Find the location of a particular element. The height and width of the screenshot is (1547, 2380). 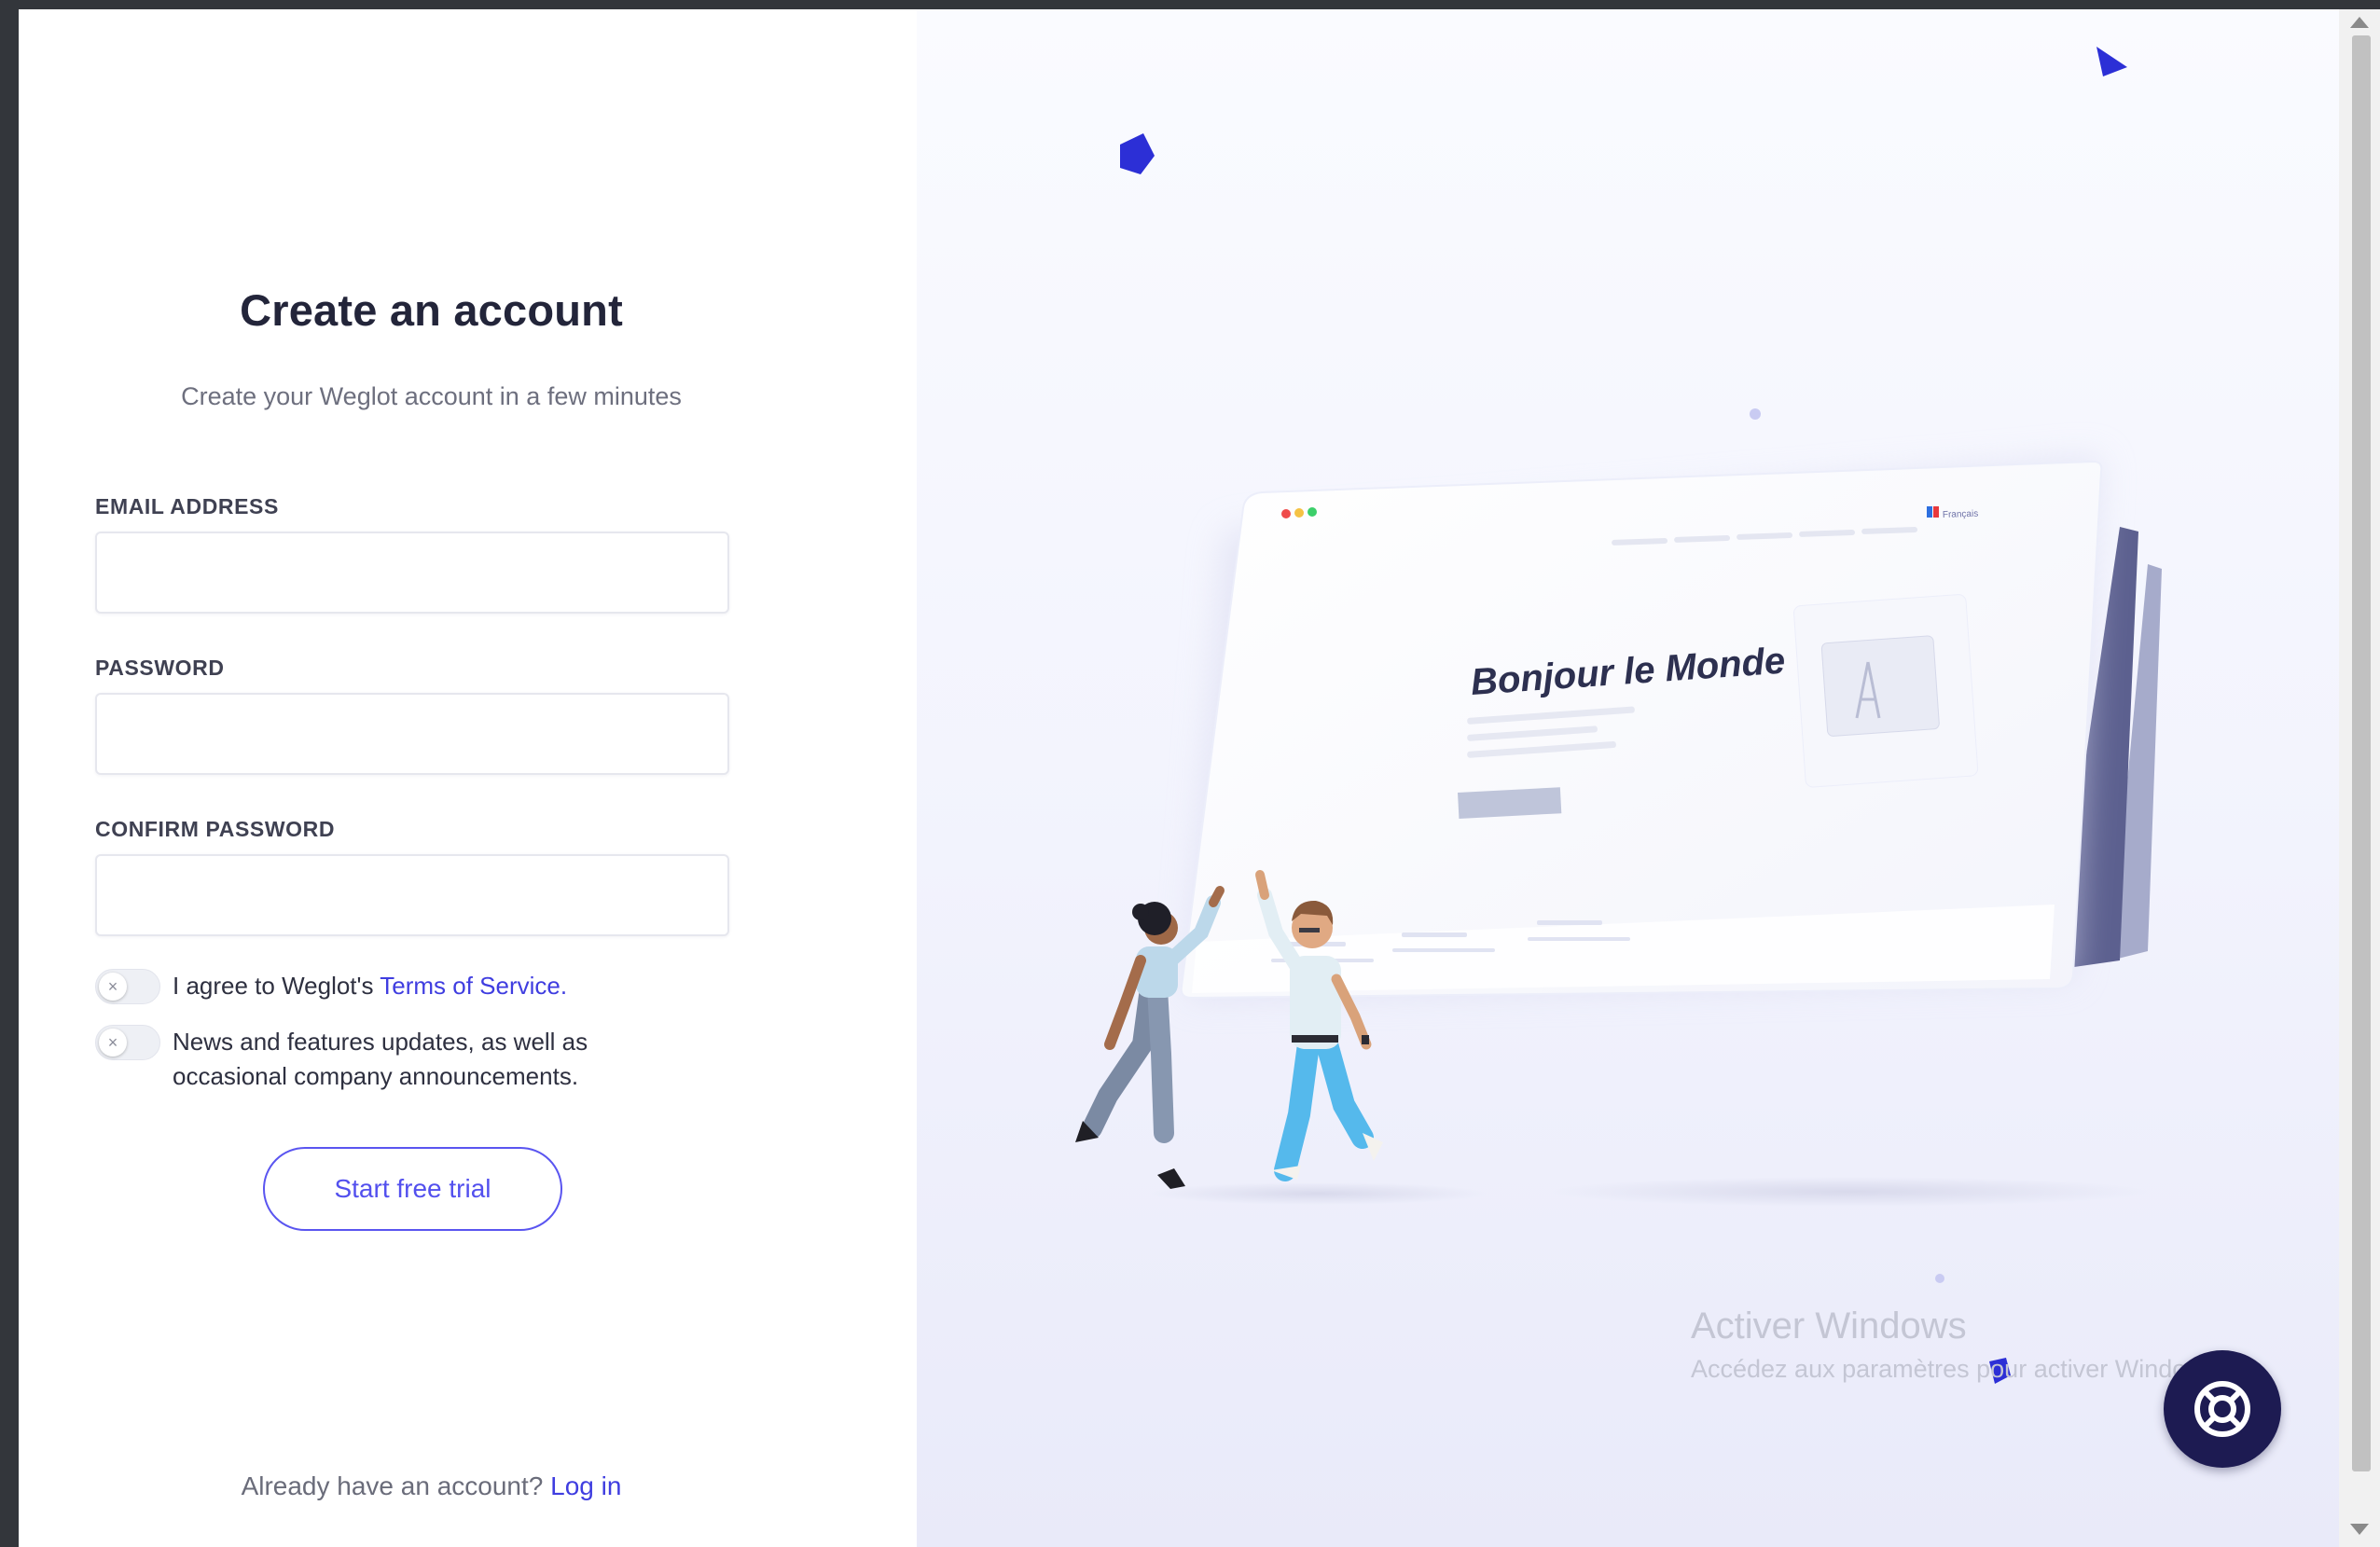

woman-figure is located at coordinates (1150, 1037).